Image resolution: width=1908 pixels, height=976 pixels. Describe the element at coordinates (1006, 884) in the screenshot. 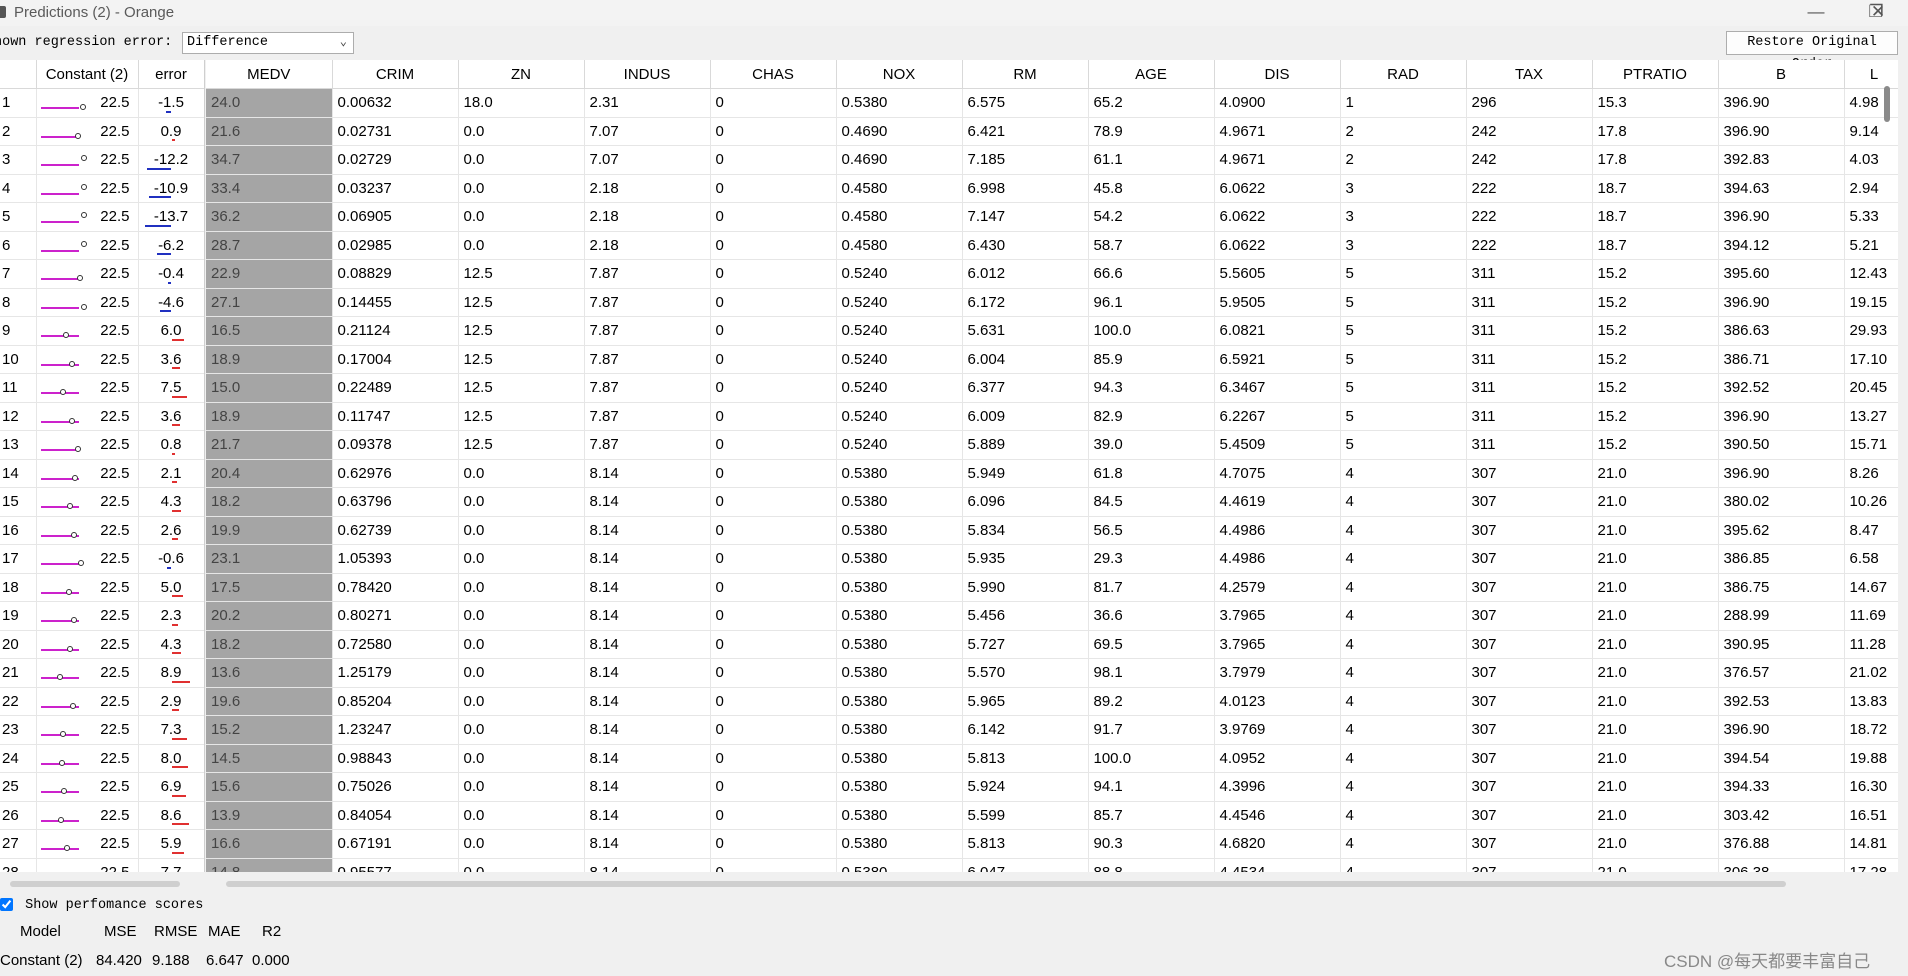

I see `horizontal-scrollbar` at that location.